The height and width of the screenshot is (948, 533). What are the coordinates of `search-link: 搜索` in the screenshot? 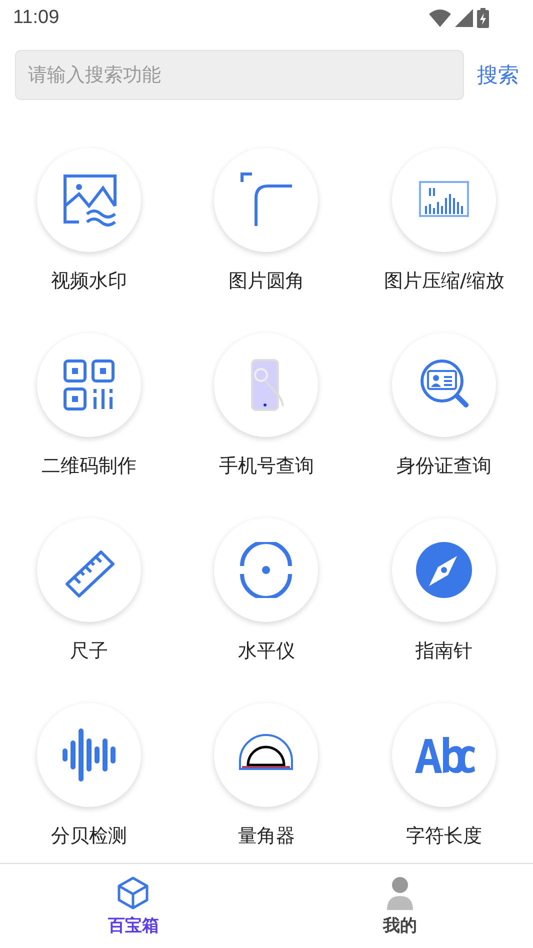 It's located at (498, 75).